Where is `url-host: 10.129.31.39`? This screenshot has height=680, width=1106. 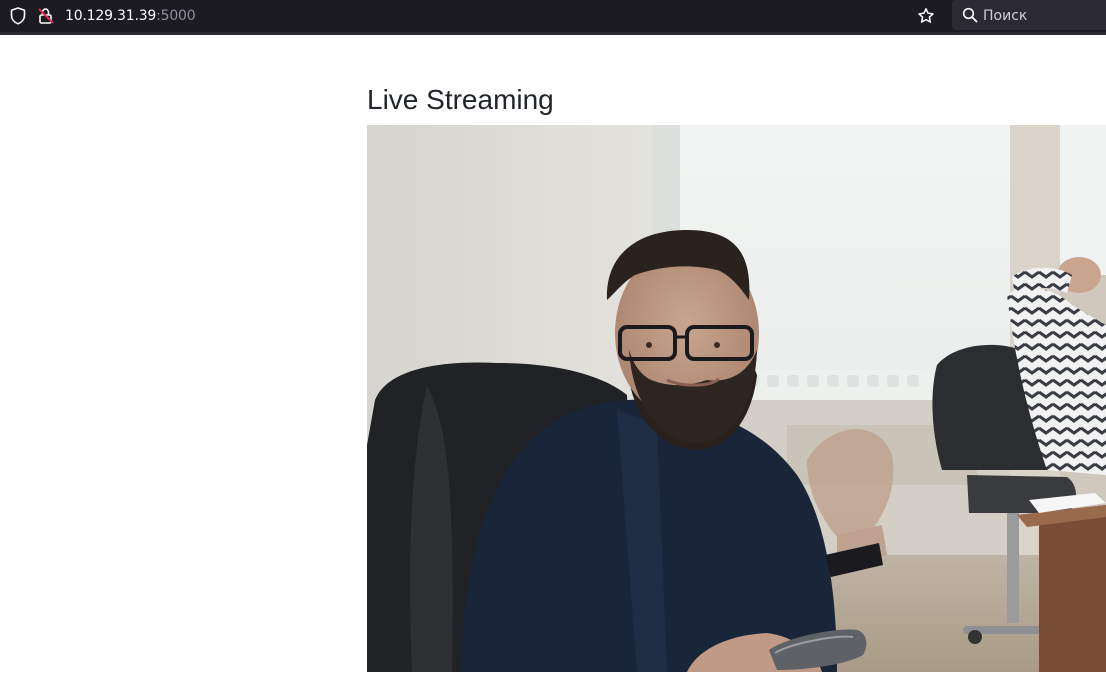
url-host: 10.129.31.39 is located at coordinates (111, 16).